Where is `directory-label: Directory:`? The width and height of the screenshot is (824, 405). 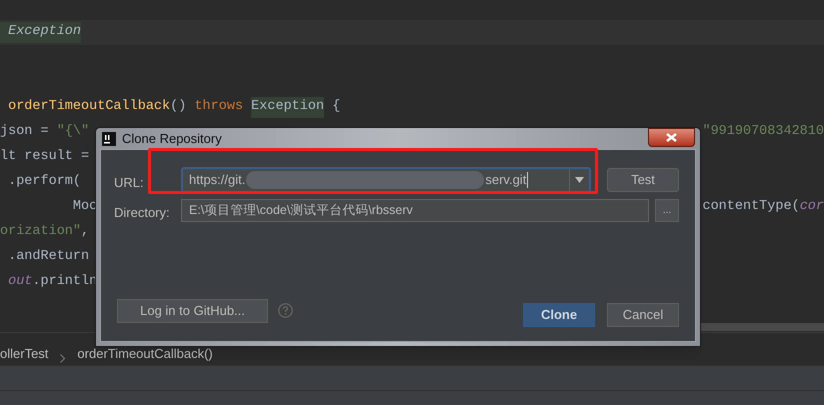
directory-label: Directory: is located at coordinates (142, 212).